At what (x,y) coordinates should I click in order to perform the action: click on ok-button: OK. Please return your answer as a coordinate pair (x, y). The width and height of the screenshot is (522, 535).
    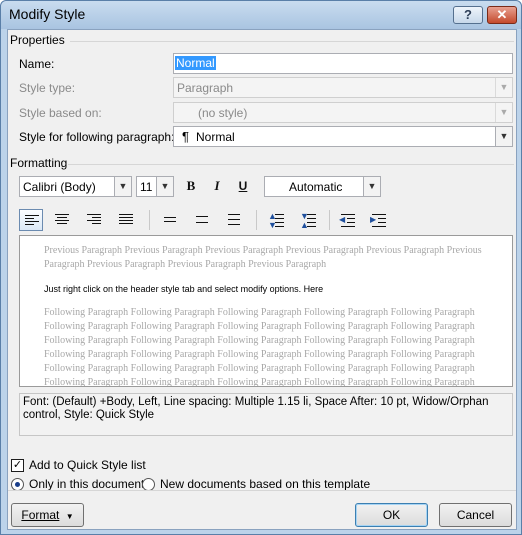
    Looking at the image, I should click on (391, 515).